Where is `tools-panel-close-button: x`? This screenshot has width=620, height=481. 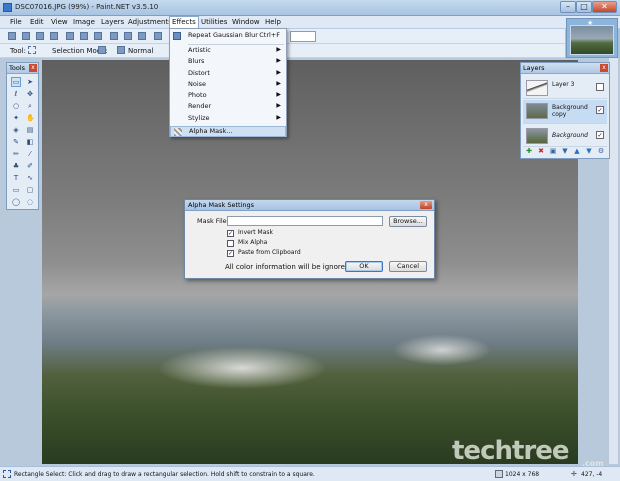 tools-panel-close-button: x is located at coordinates (33, 68).